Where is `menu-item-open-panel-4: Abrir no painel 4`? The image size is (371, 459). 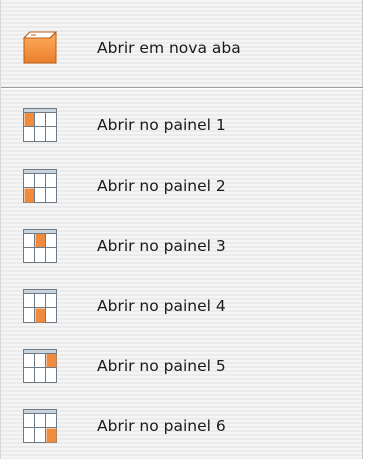 menu-item-open-panel-4: Abrir no painel 4 is located at coordinates (182, 306).